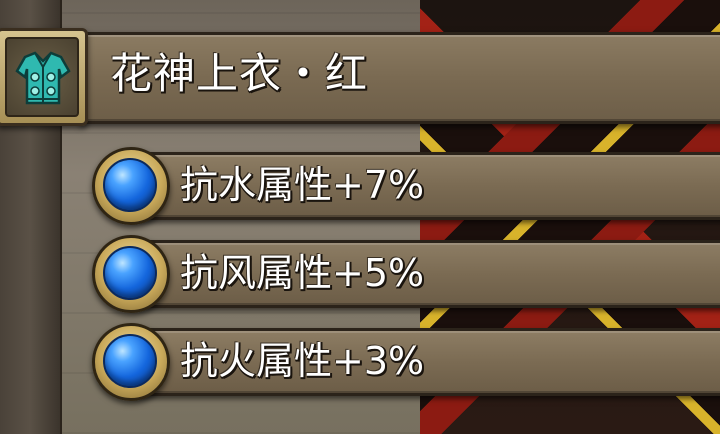 The height and width of the screenshot is (434, 720). Describe the element at coordinates (302, 273) in the screenshot. I see `stat-label: 抗风属性+5%` at that location.